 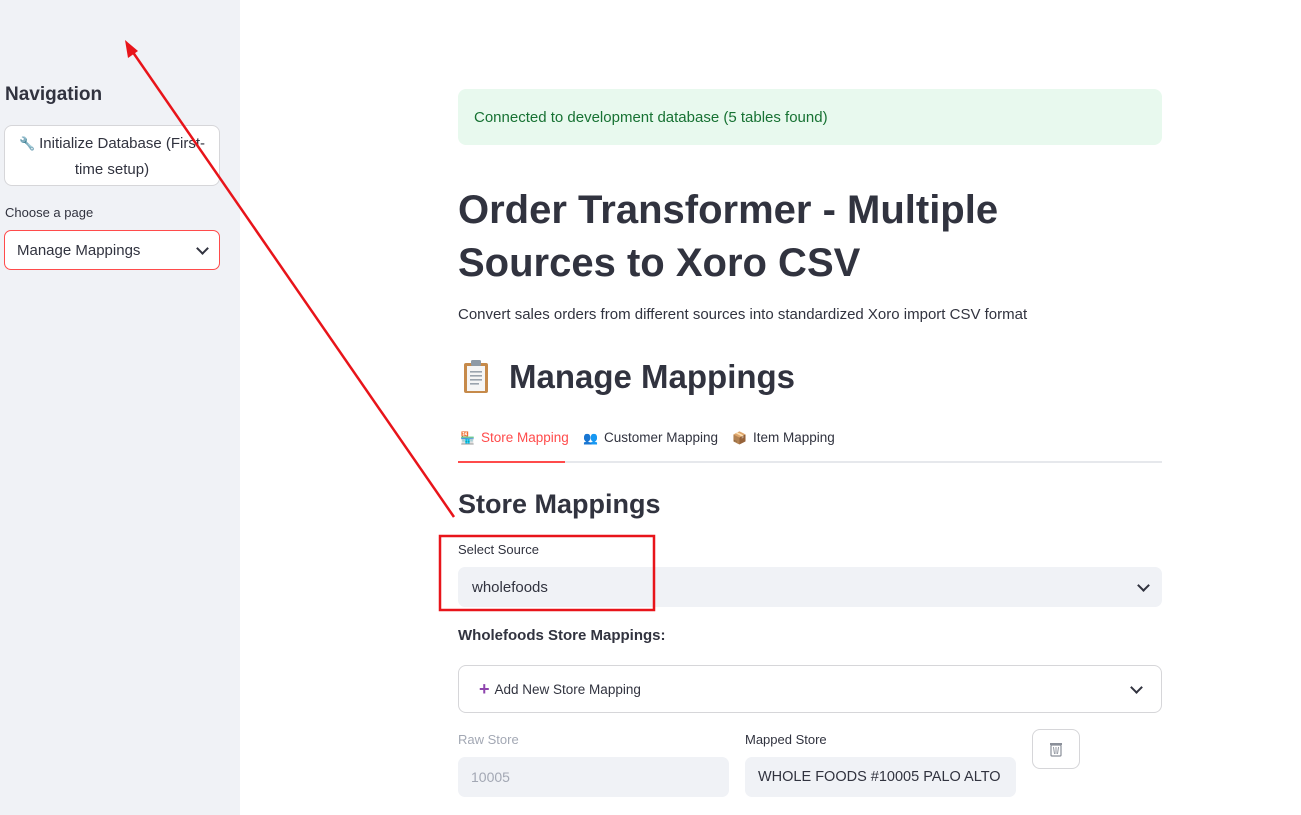 What do you see at coordinates (490, 777) in the screenshot?
I see `raw-store-value: 10005` at bounding box center [490, 777].